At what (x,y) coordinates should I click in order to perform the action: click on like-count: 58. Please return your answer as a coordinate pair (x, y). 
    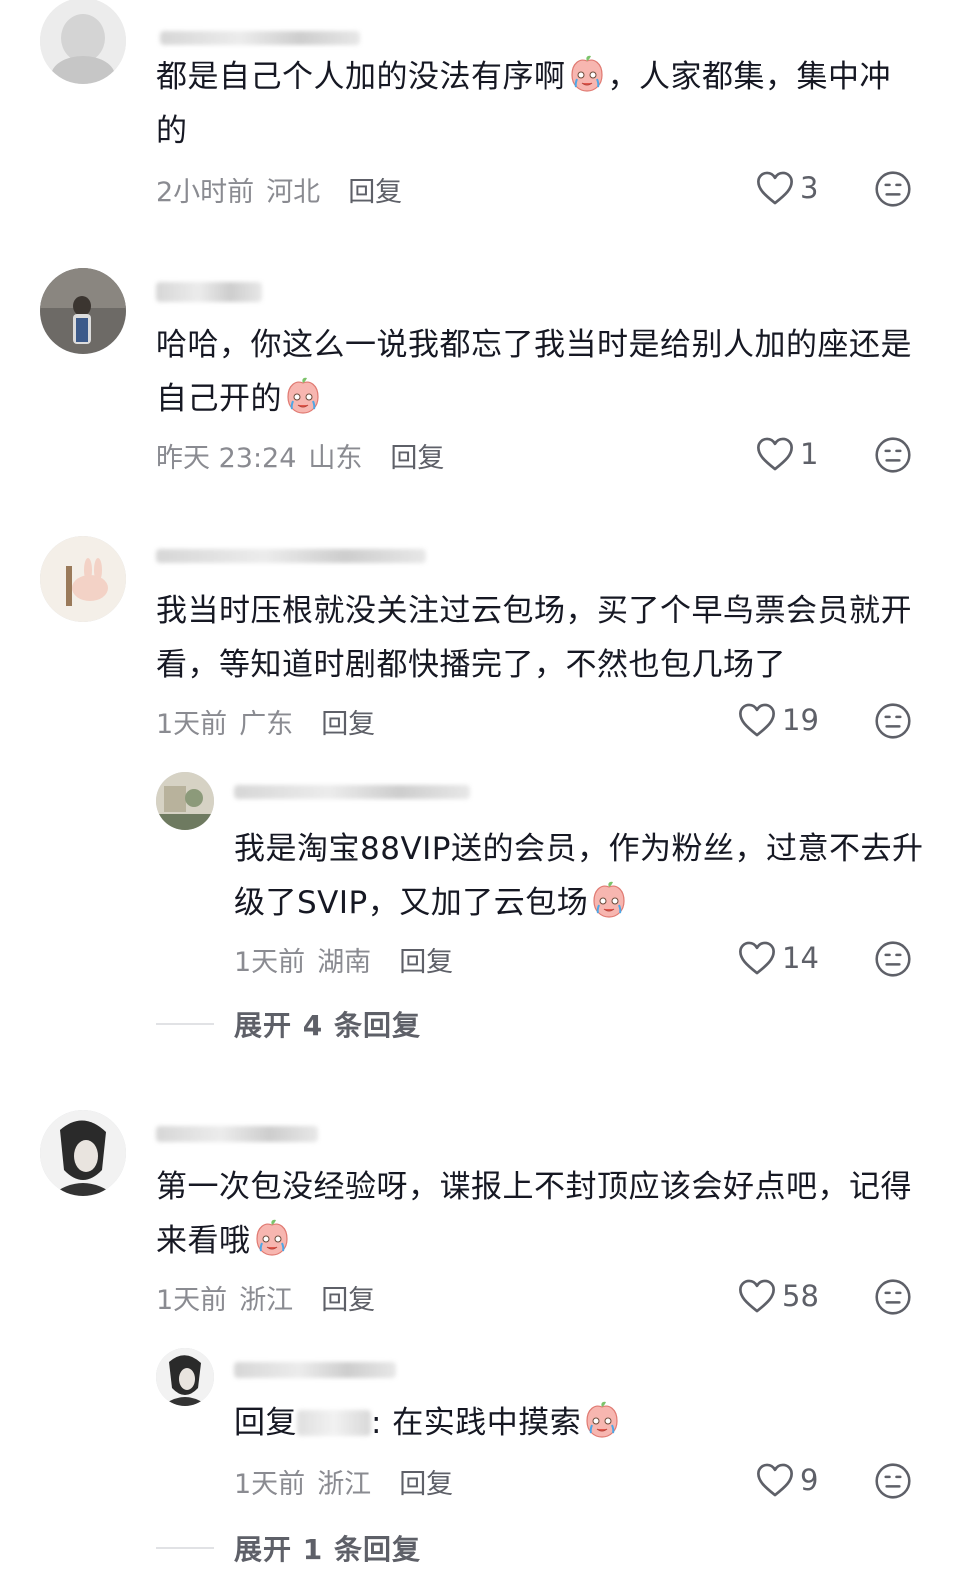
    Looking at the image, I should click on (800, 1296).